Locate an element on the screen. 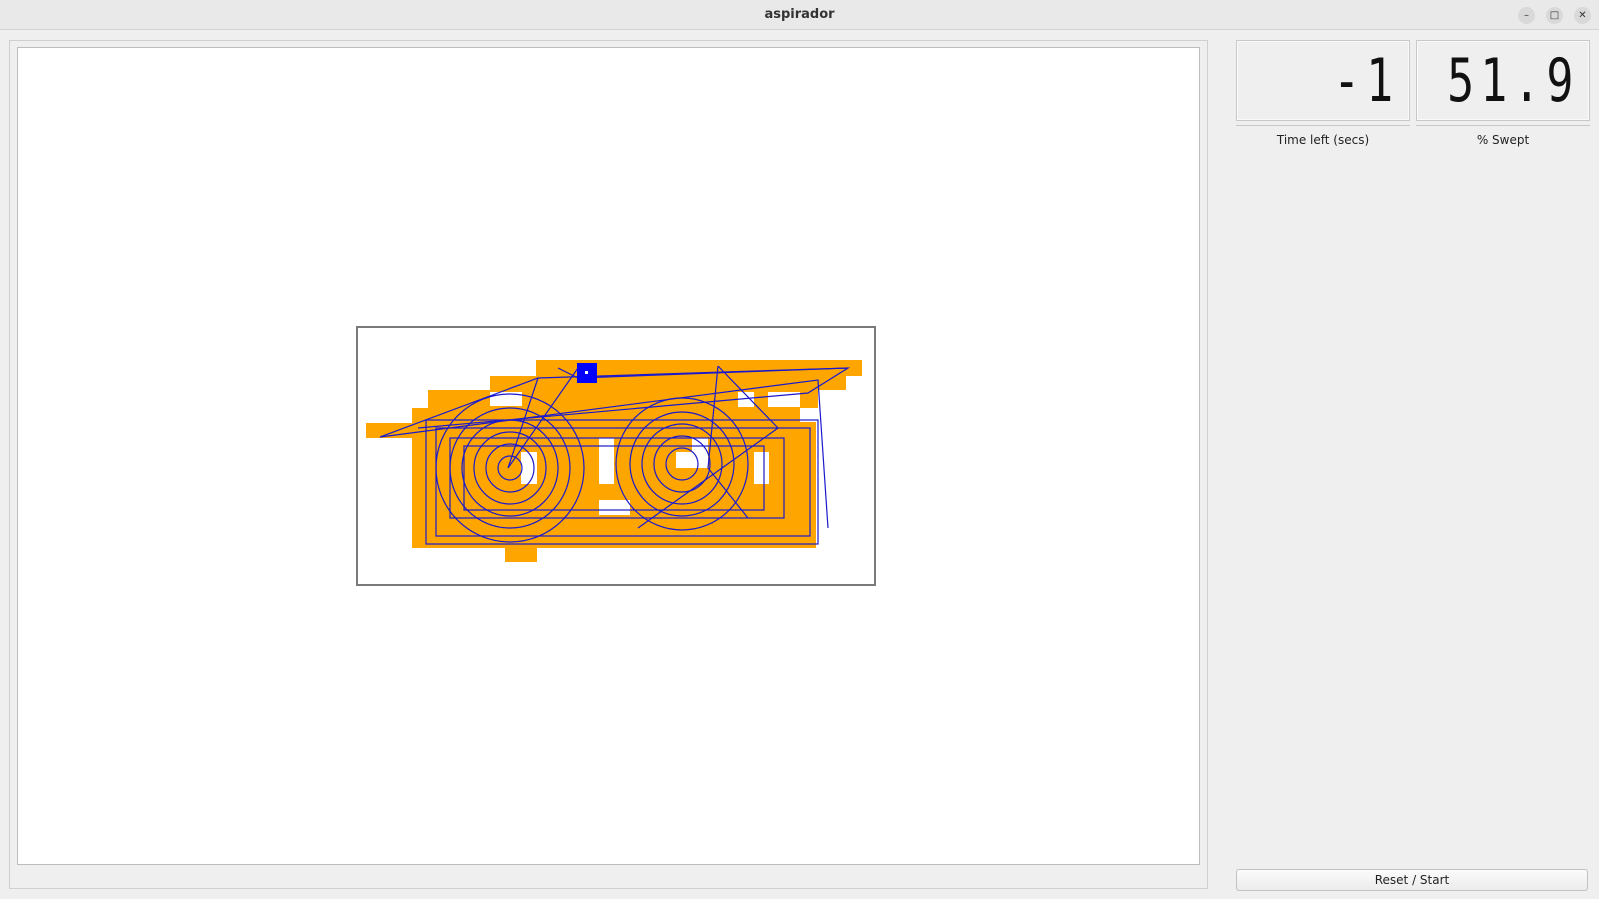 The image size is (1599, 899). reset-start-button: Reset / Start is located at coordinates (1412, 880).